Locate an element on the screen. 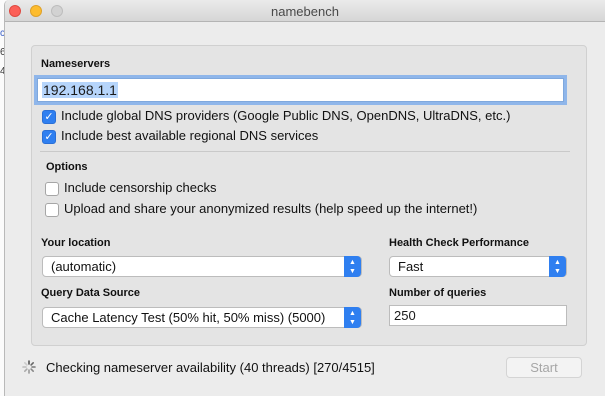 This screenshot has width=605, height=396. nameserver-input: 192.168.1.1 is located at coordinates (300, 90).